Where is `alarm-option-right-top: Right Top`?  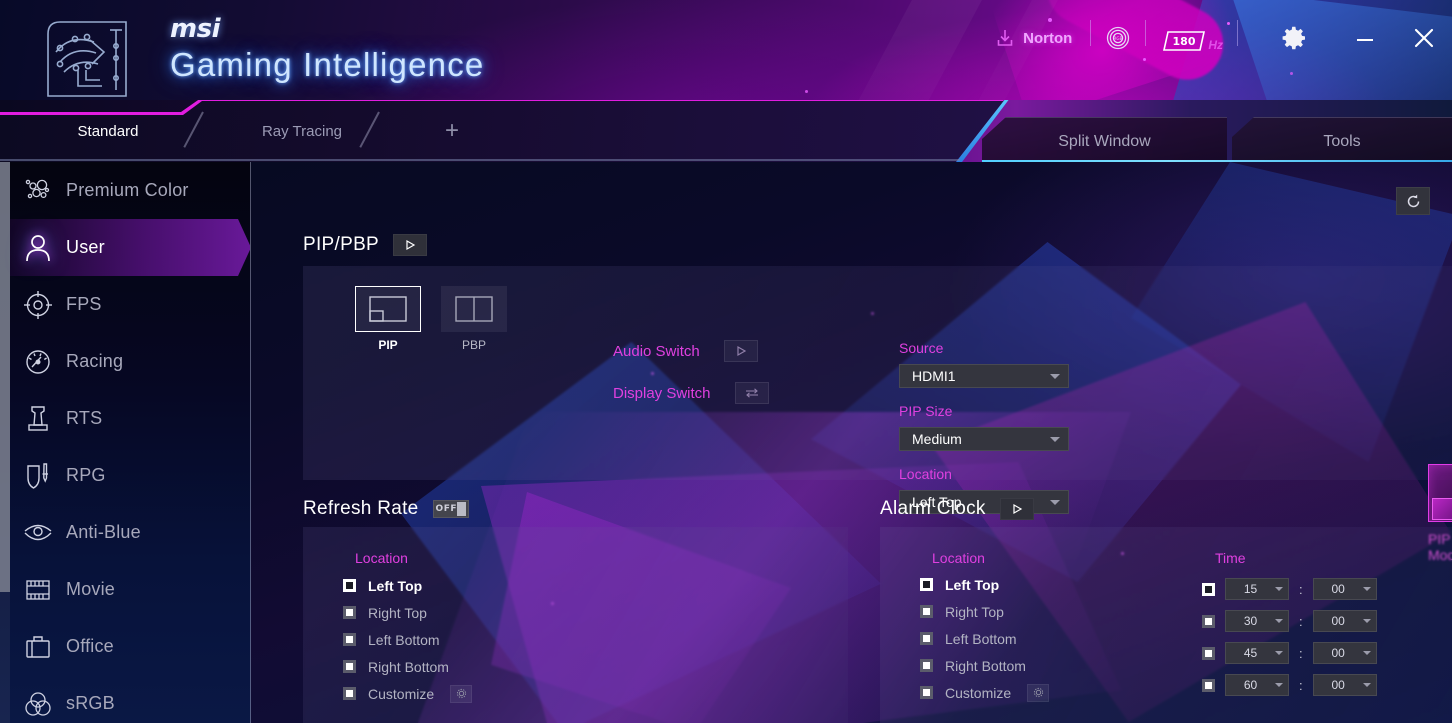 alarm-option-right-top: Right Top is located at coordinates (1050, 611).